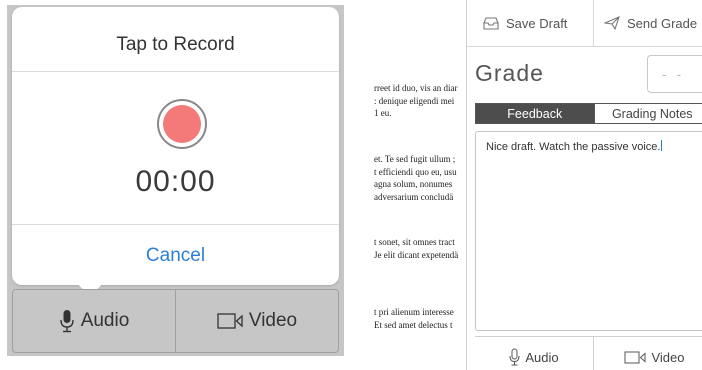 Image resolution: width=702 pixels, height=370 pixels. Describe the element at coordinates (414, 312) in the screenshot. I see `document-line: t pri alienum interesse` at that location.